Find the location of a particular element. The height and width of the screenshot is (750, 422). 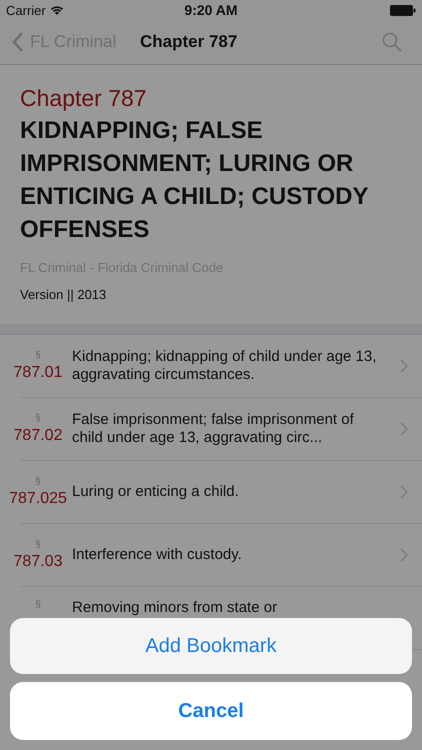

section-title: Removing minors from state or is located at coordinates (174, 608).